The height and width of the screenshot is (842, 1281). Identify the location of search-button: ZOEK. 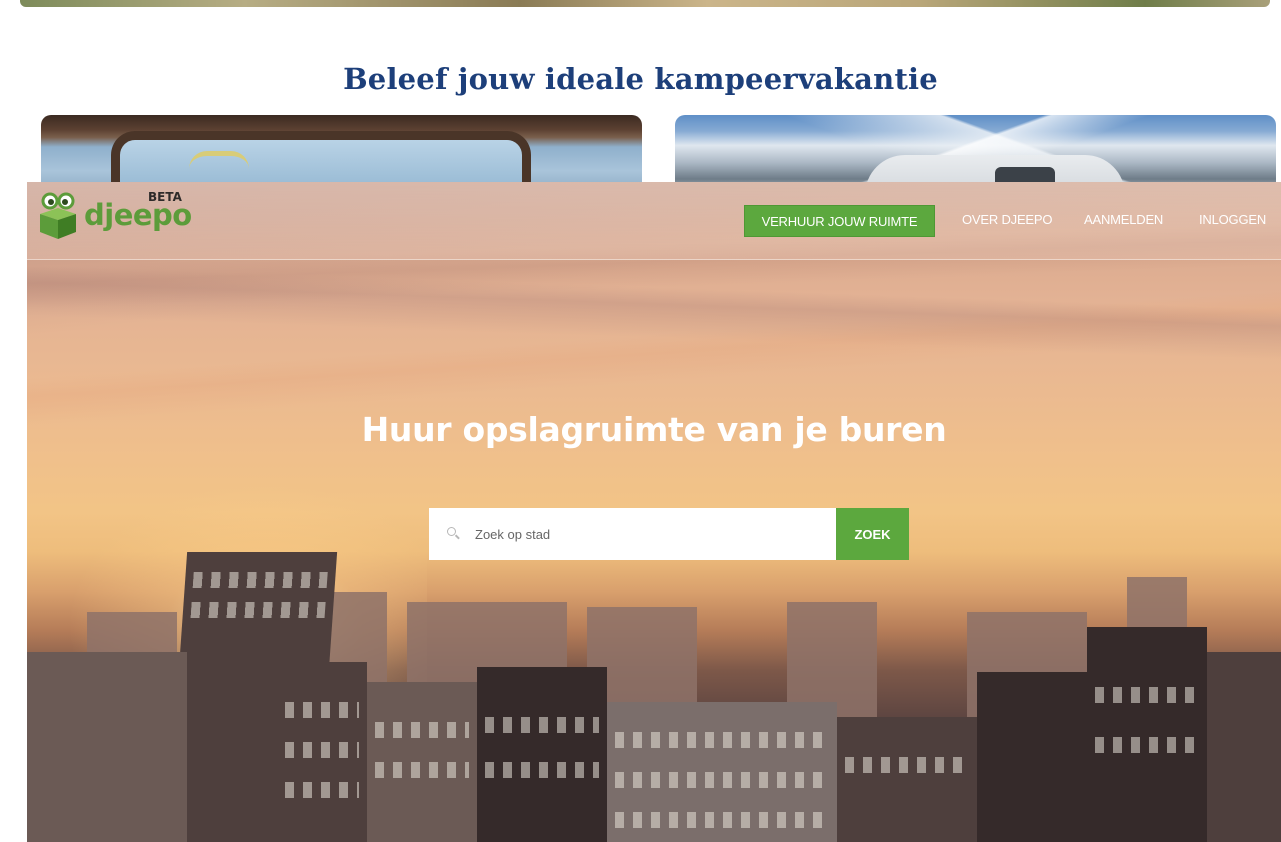
(872, 534).